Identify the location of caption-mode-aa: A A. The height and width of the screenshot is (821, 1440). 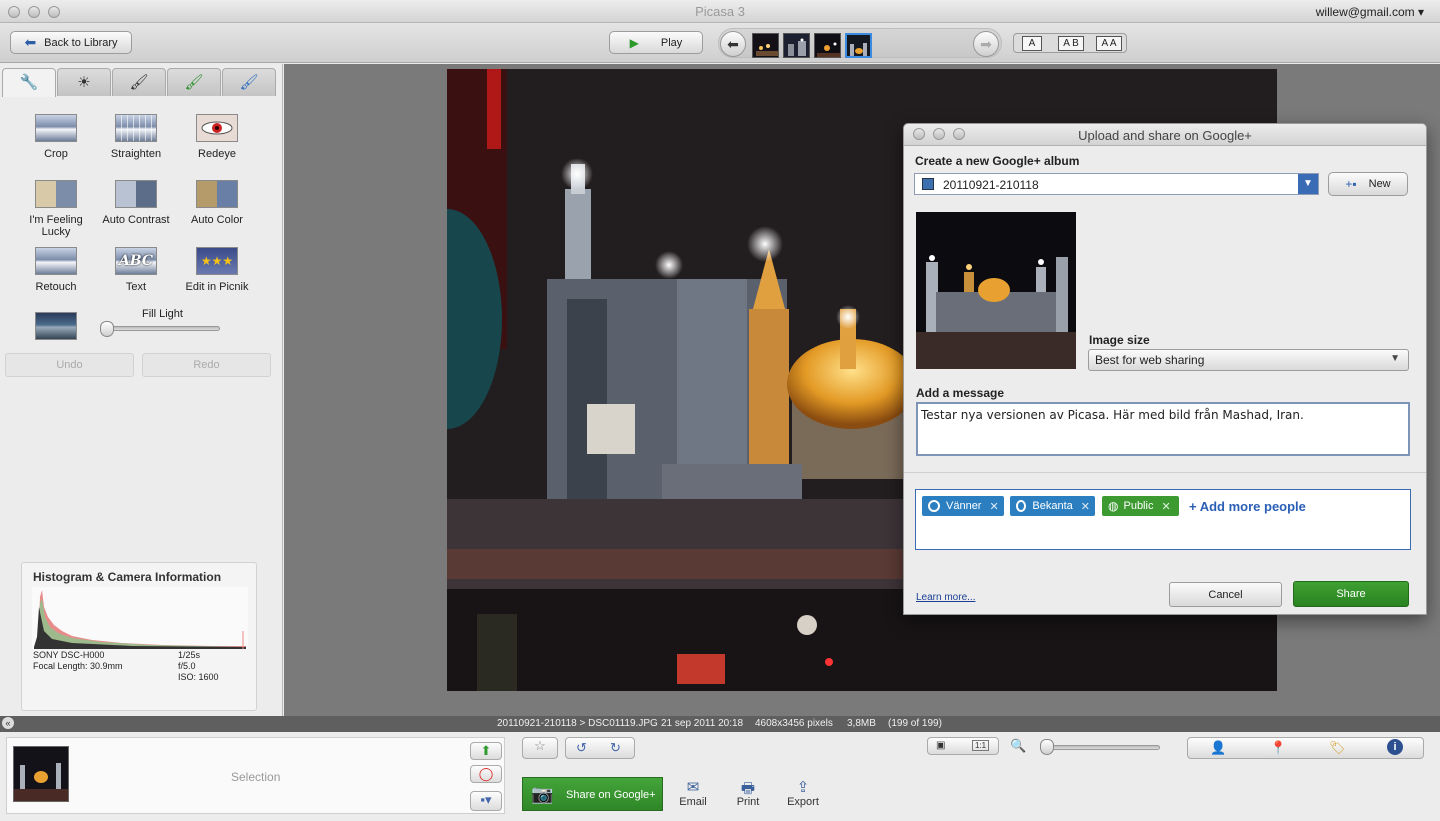
(1109, 43).